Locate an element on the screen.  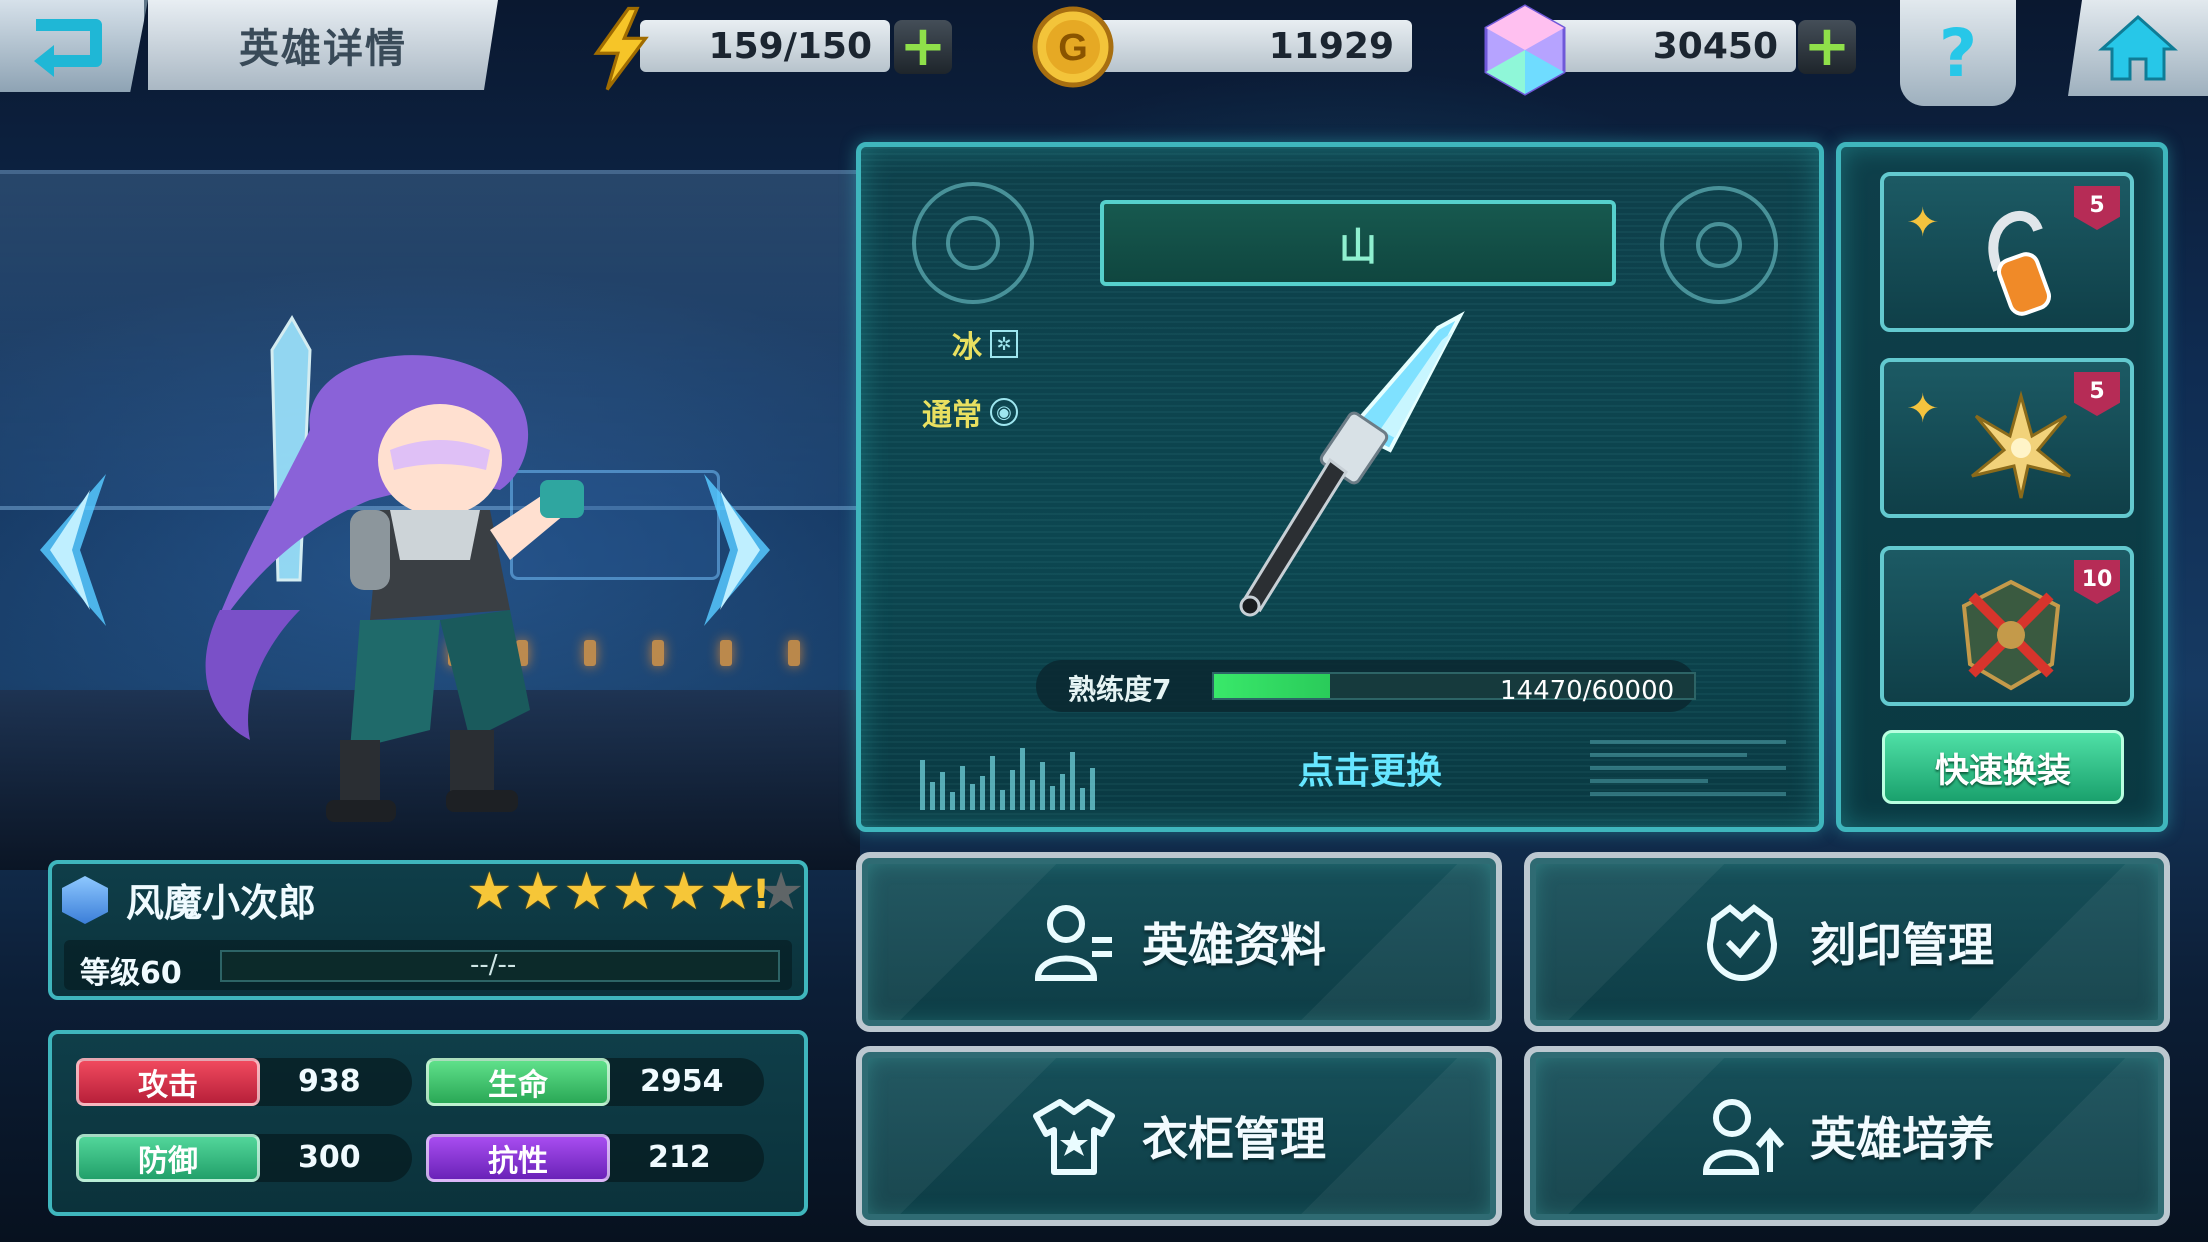
gold-counter: 11929 is located at coordinates (1246, 46).